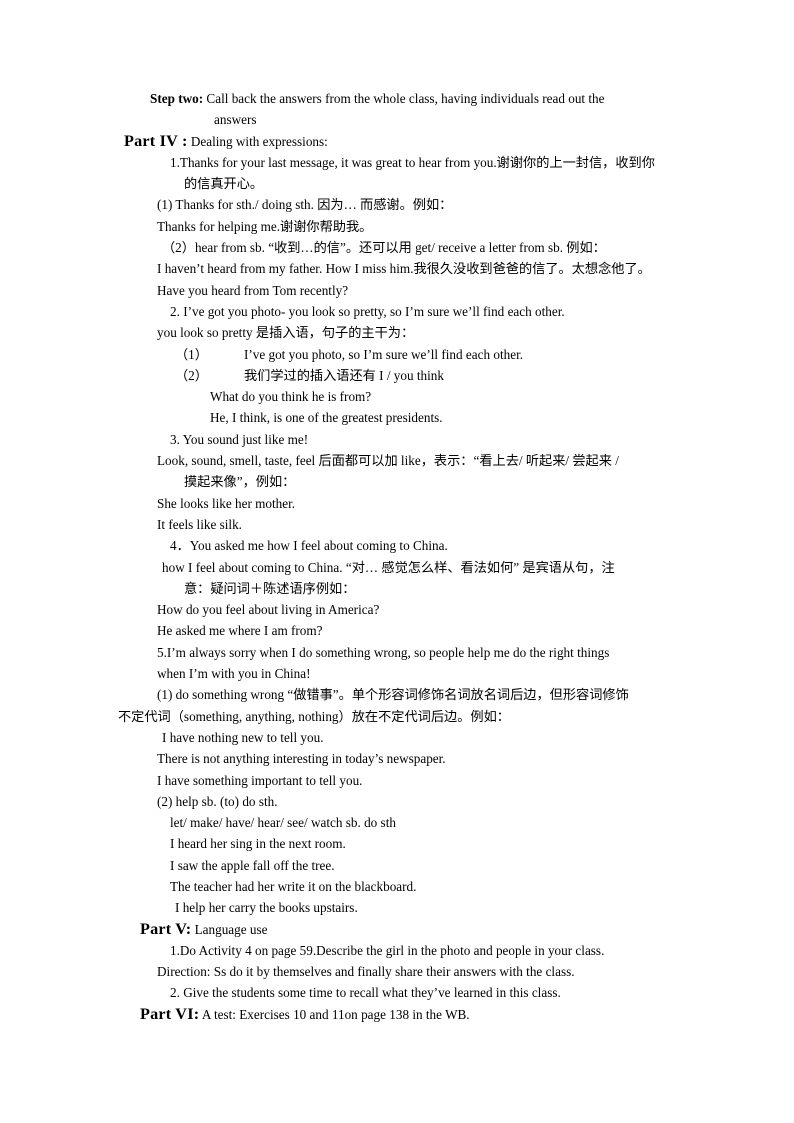 The image size is (794, 1123). Describe the element at coordinates (343, 375) in the screenshot. I see `part-iv-item-text: 我们学过的插入语还有 I / you think` at that location.